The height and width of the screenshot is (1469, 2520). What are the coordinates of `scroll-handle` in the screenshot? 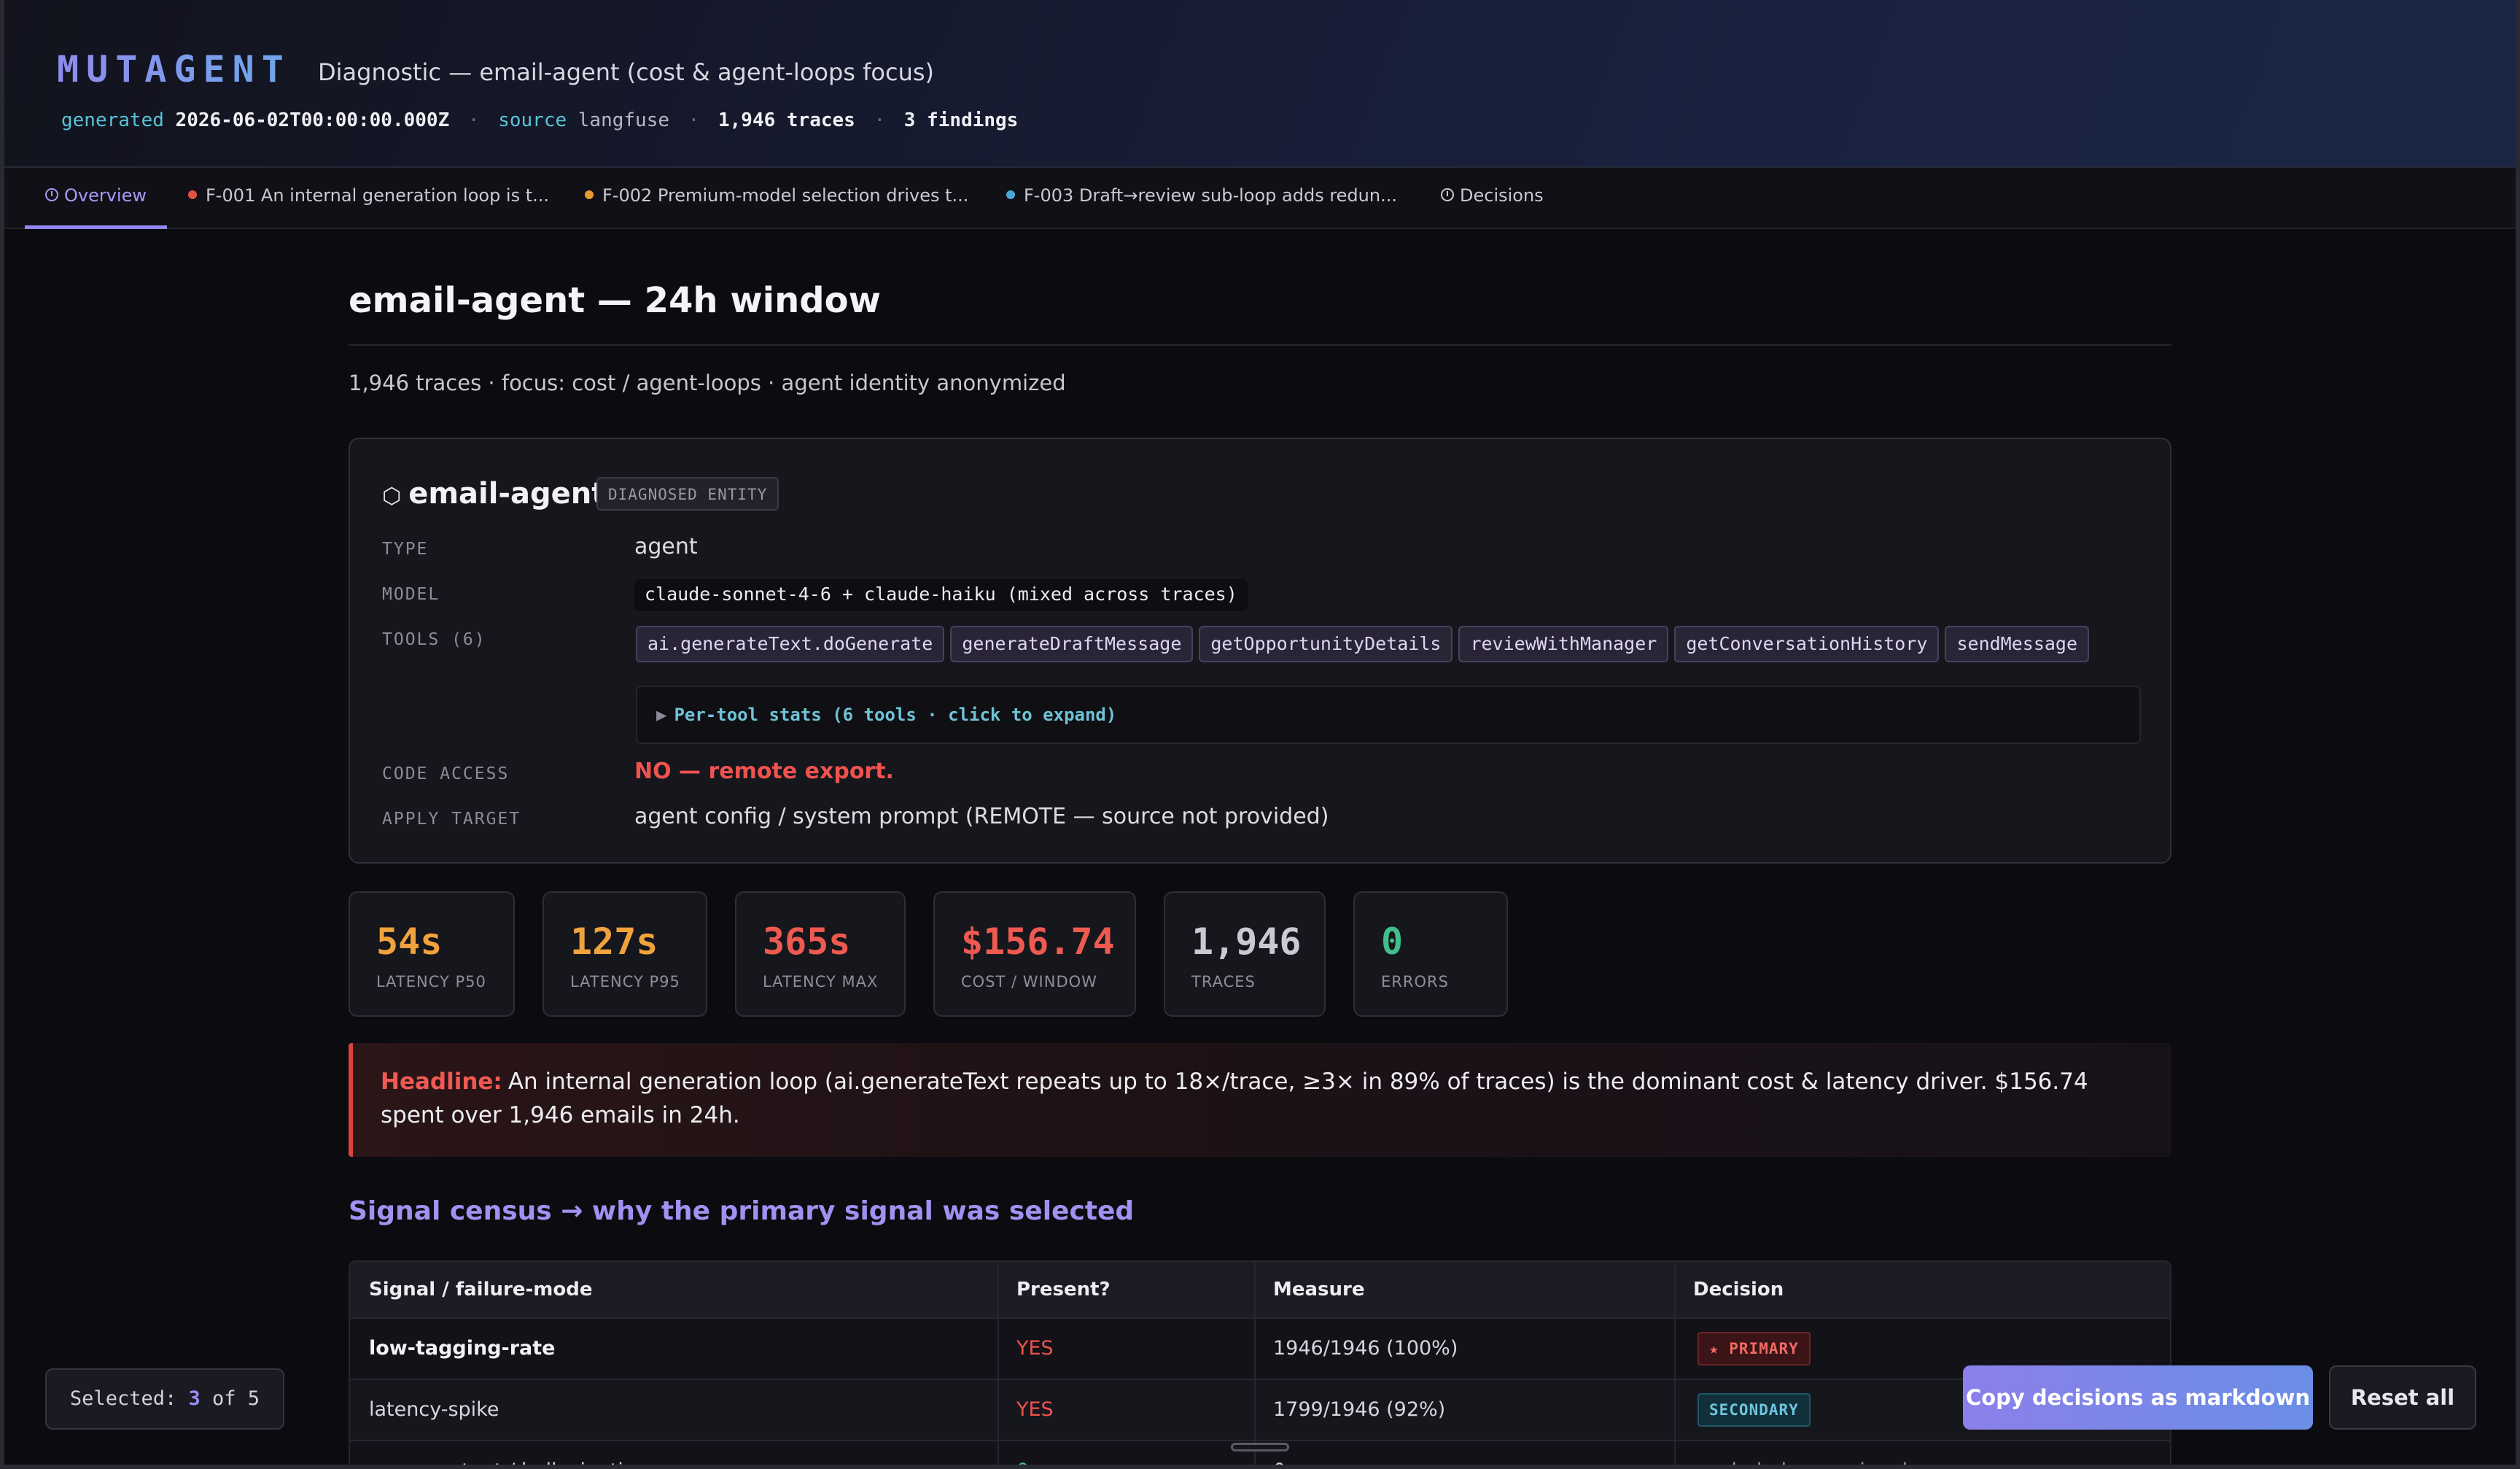 It's located at (1260, 1447).